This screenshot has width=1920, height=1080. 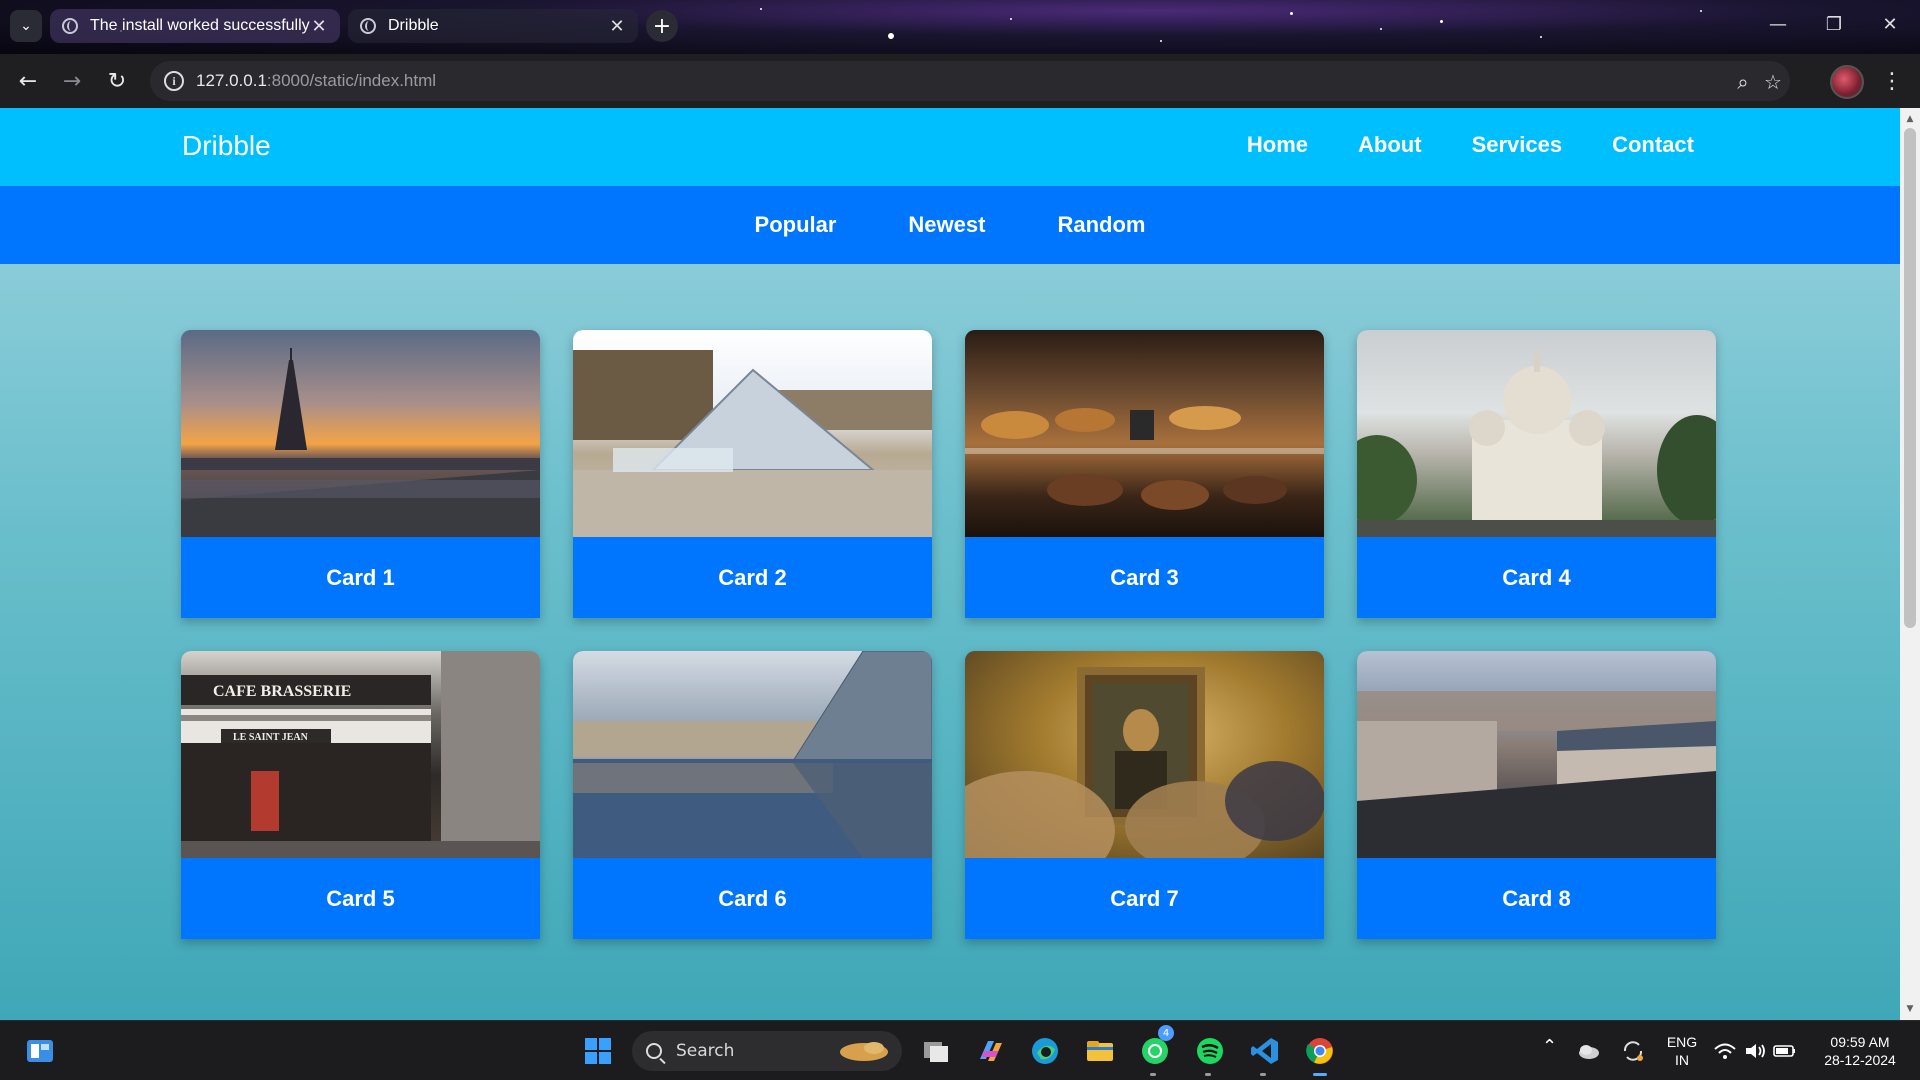 I want to click on new-tab-button: +, so click(x=662, y=26).